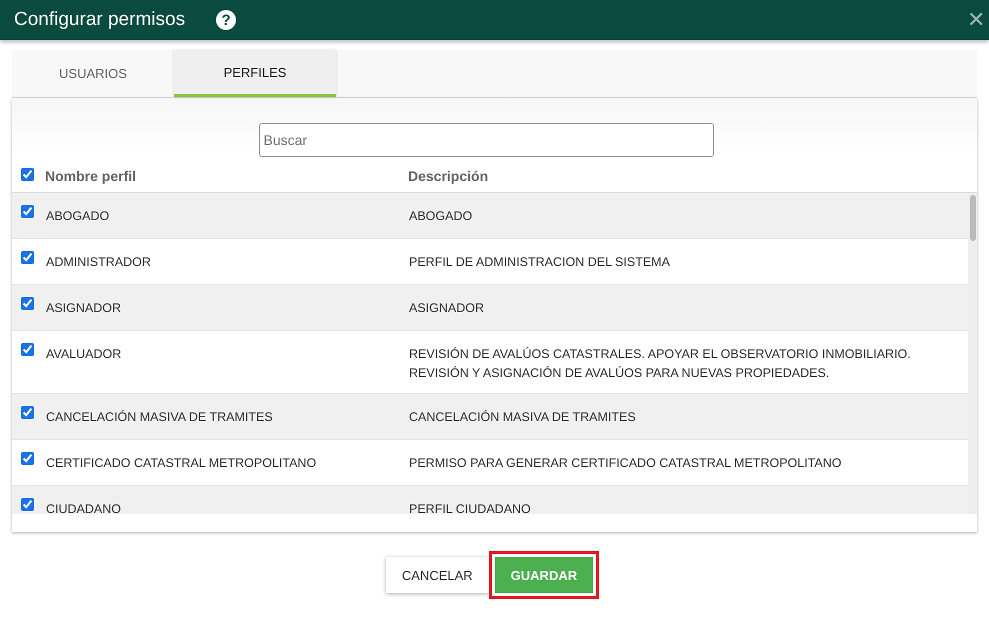  I want to click on table-cell-text: PERFIL DE ADMINISTRACION DEL SISTEMA, so click(540, 262).